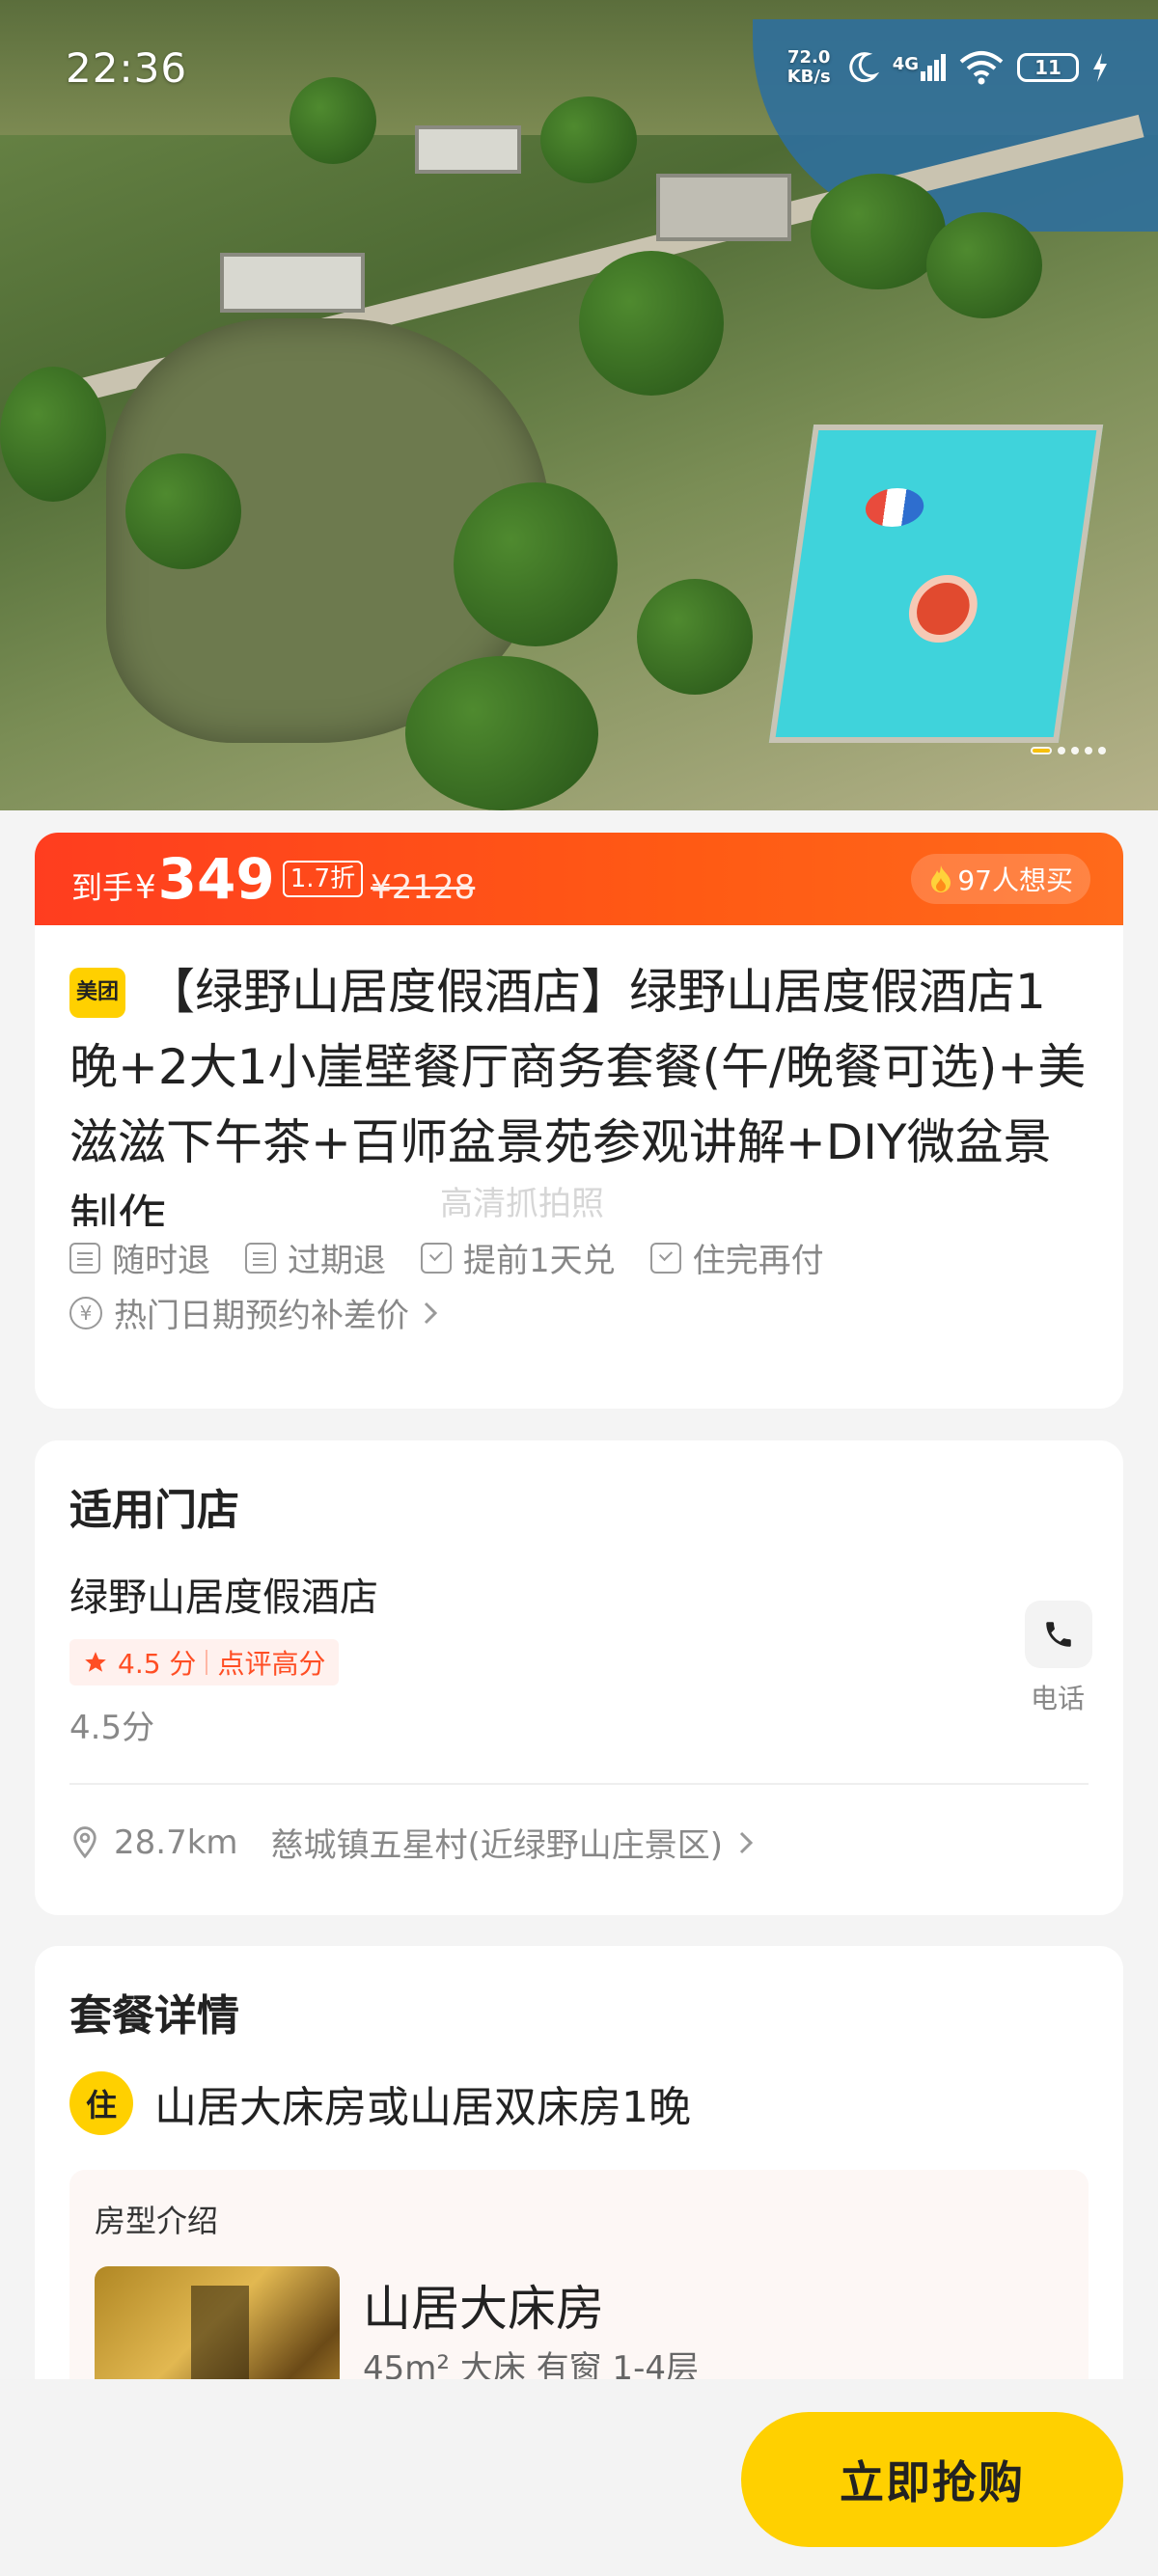 The height and width of the screenshot is (2576, 1158). What do you see at coordinates (337, 1261) in the screenshot?
I see `tag-label: 过期退` at bounding box center [337, 1261].